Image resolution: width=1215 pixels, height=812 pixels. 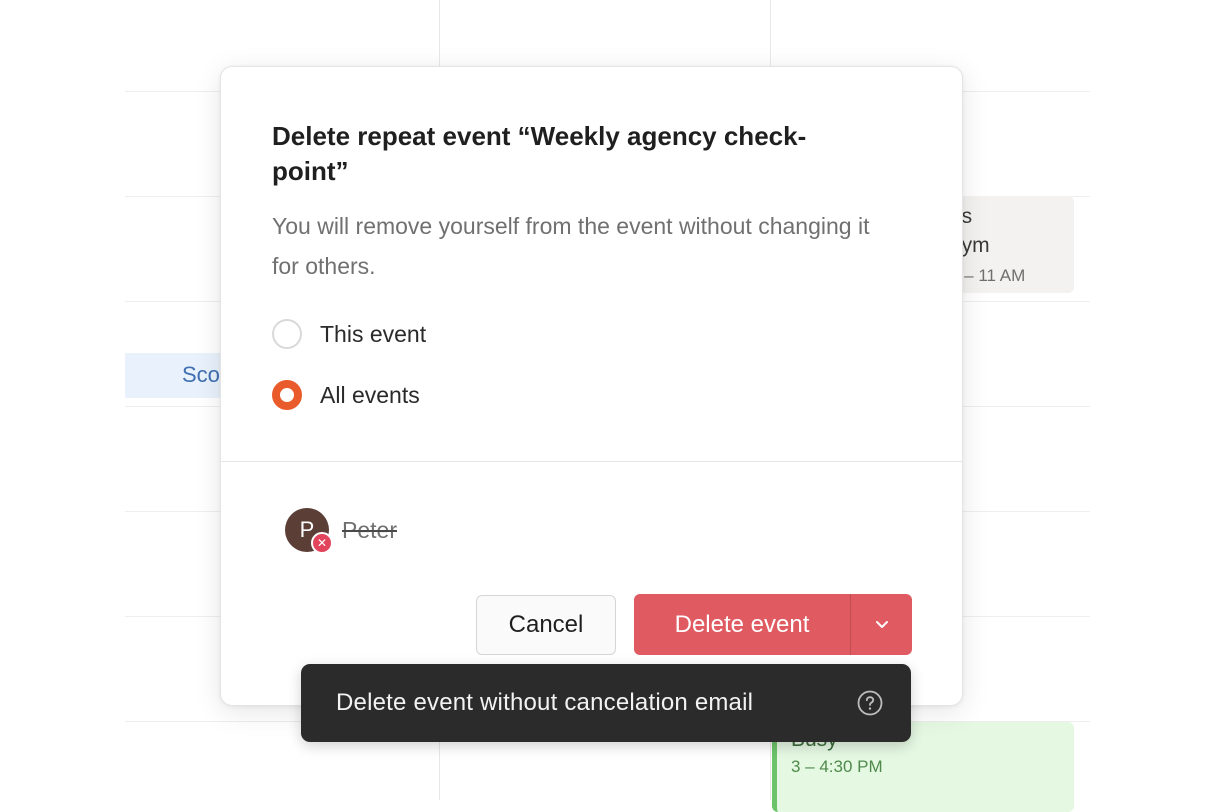 I want to click on event-title: ris gym, so click(x=970, y=231).